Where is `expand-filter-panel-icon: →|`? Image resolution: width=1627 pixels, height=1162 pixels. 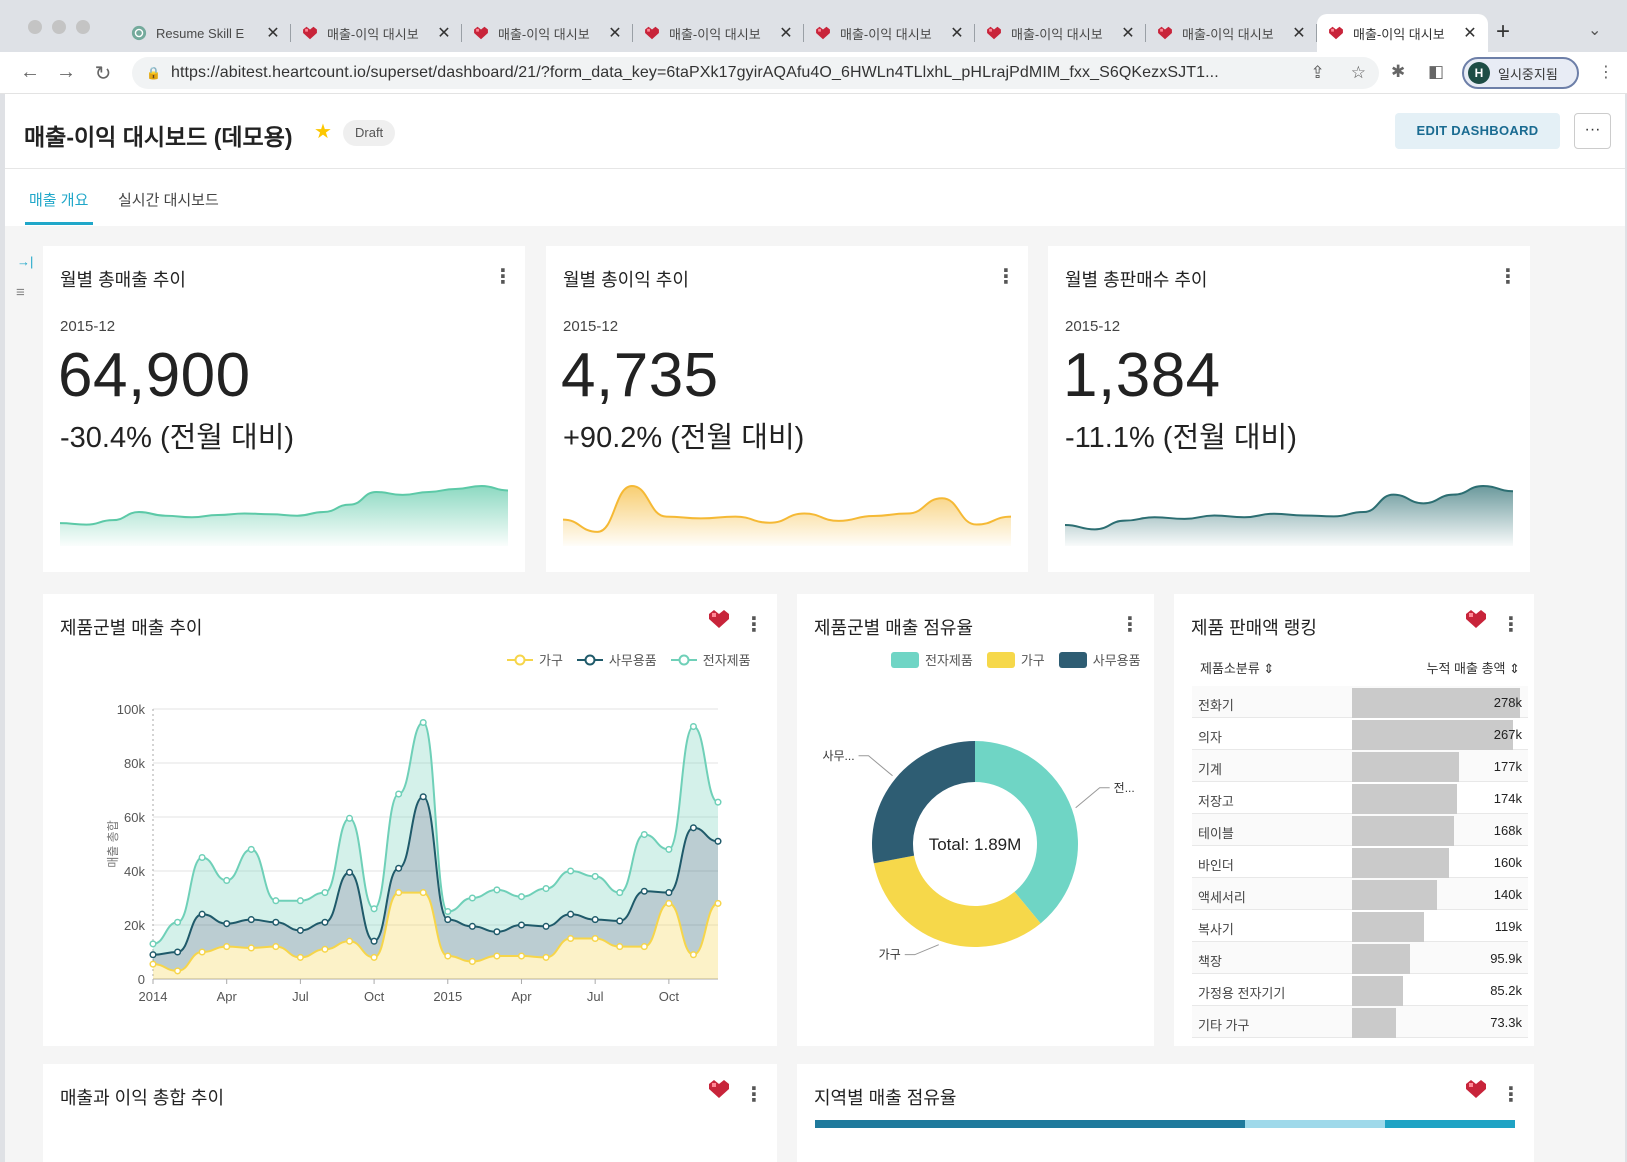 expand-filter-panel-icon: →| is located at coordinates (25, 261).